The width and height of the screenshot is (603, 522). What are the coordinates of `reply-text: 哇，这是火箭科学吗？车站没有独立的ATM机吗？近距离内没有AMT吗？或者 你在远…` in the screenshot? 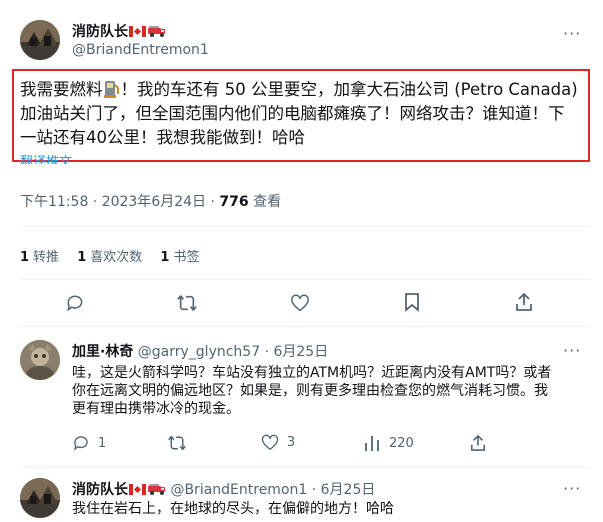 It's located at (332, 391).